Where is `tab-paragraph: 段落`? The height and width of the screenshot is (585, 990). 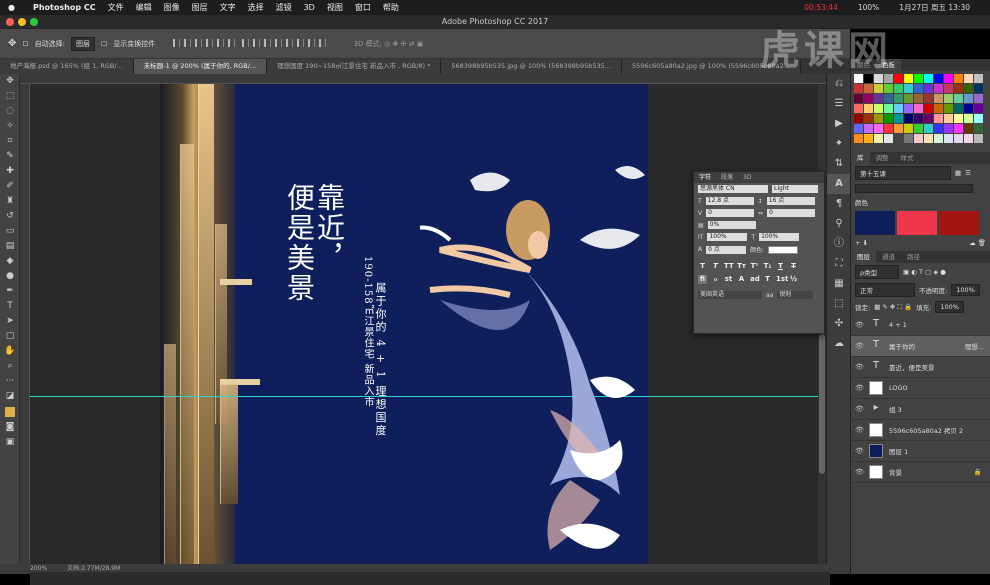
tab-paragraph: 段落 is located at coordinates (727, 177).